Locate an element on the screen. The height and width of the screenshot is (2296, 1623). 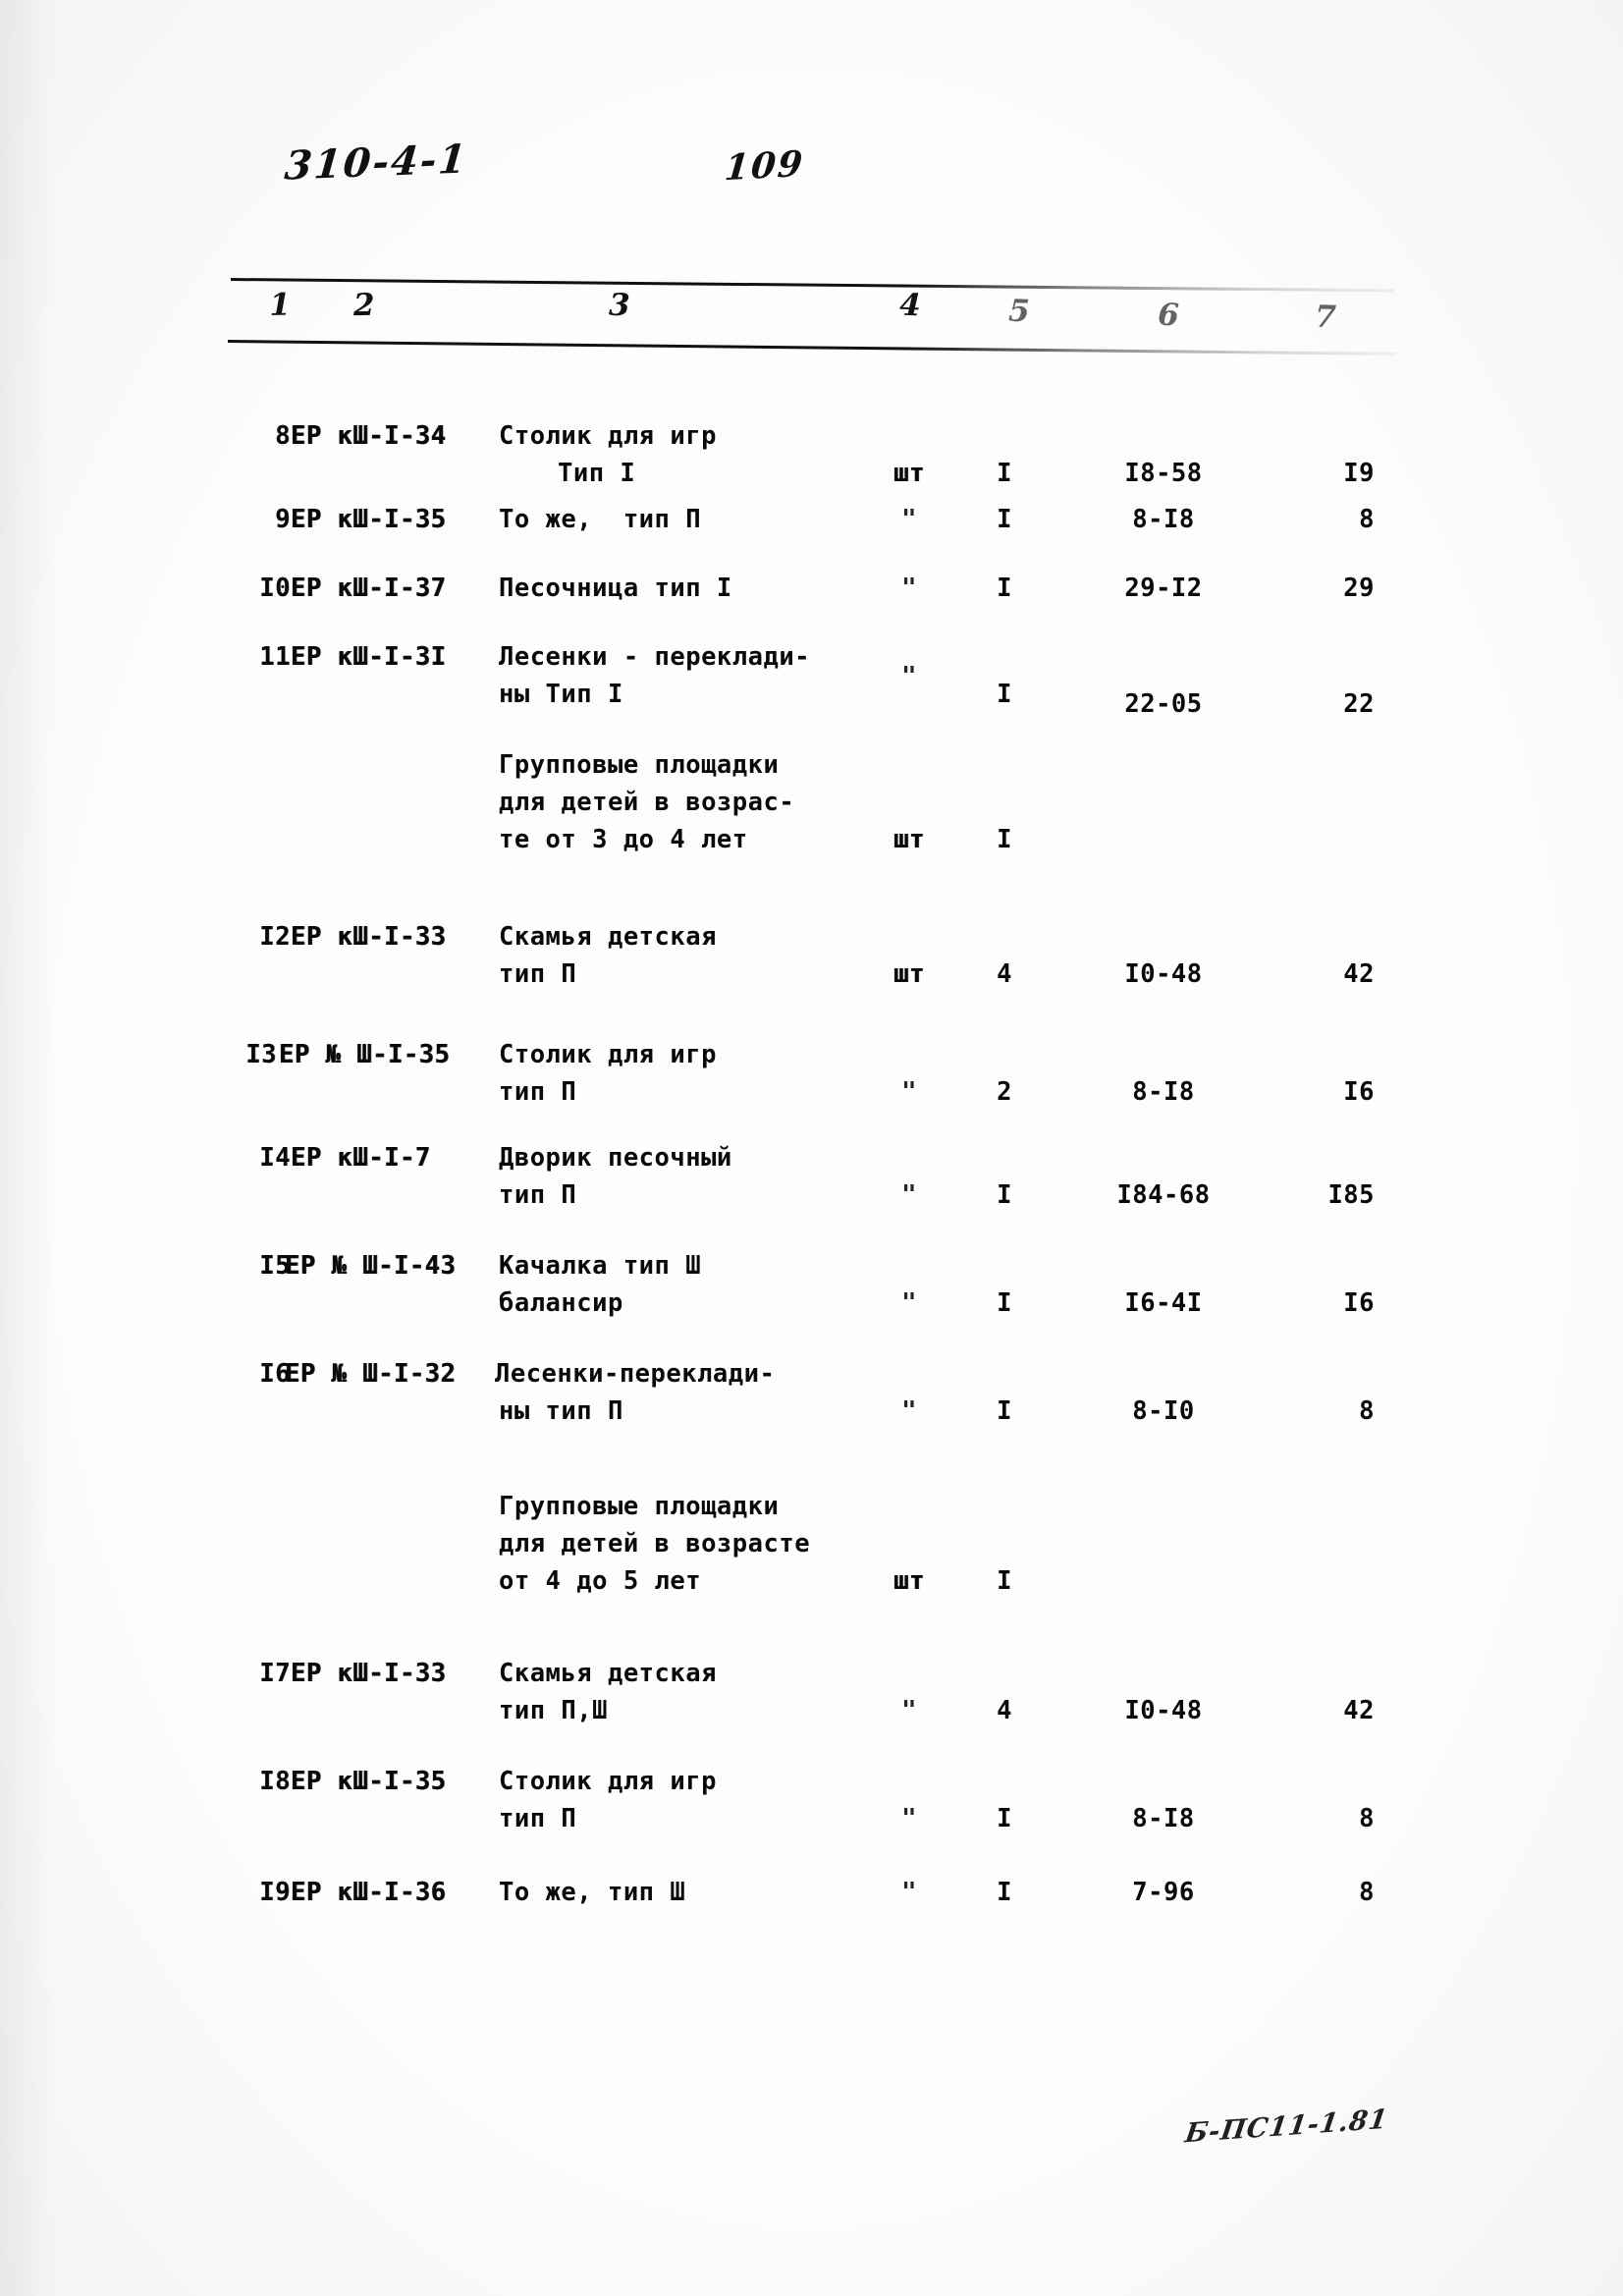
row-total: I9 is located at coordinates (1359, 473).